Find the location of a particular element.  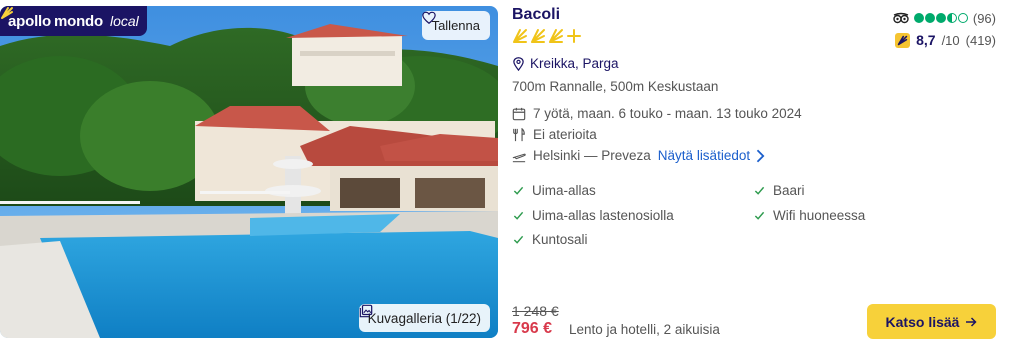

brand-apollo: apollo is located at coordinates (29, 21).